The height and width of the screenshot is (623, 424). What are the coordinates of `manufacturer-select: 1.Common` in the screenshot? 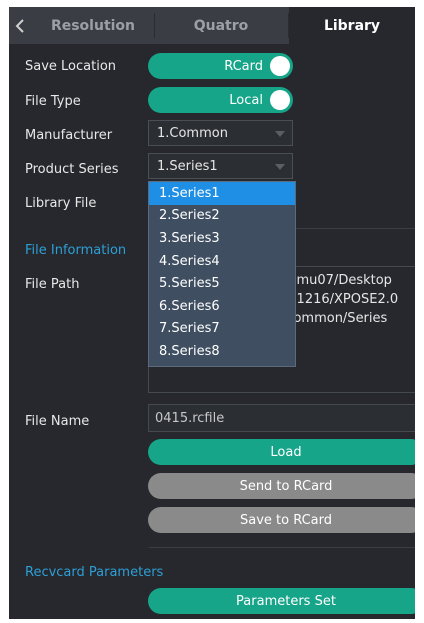 It's located at (220, 133).